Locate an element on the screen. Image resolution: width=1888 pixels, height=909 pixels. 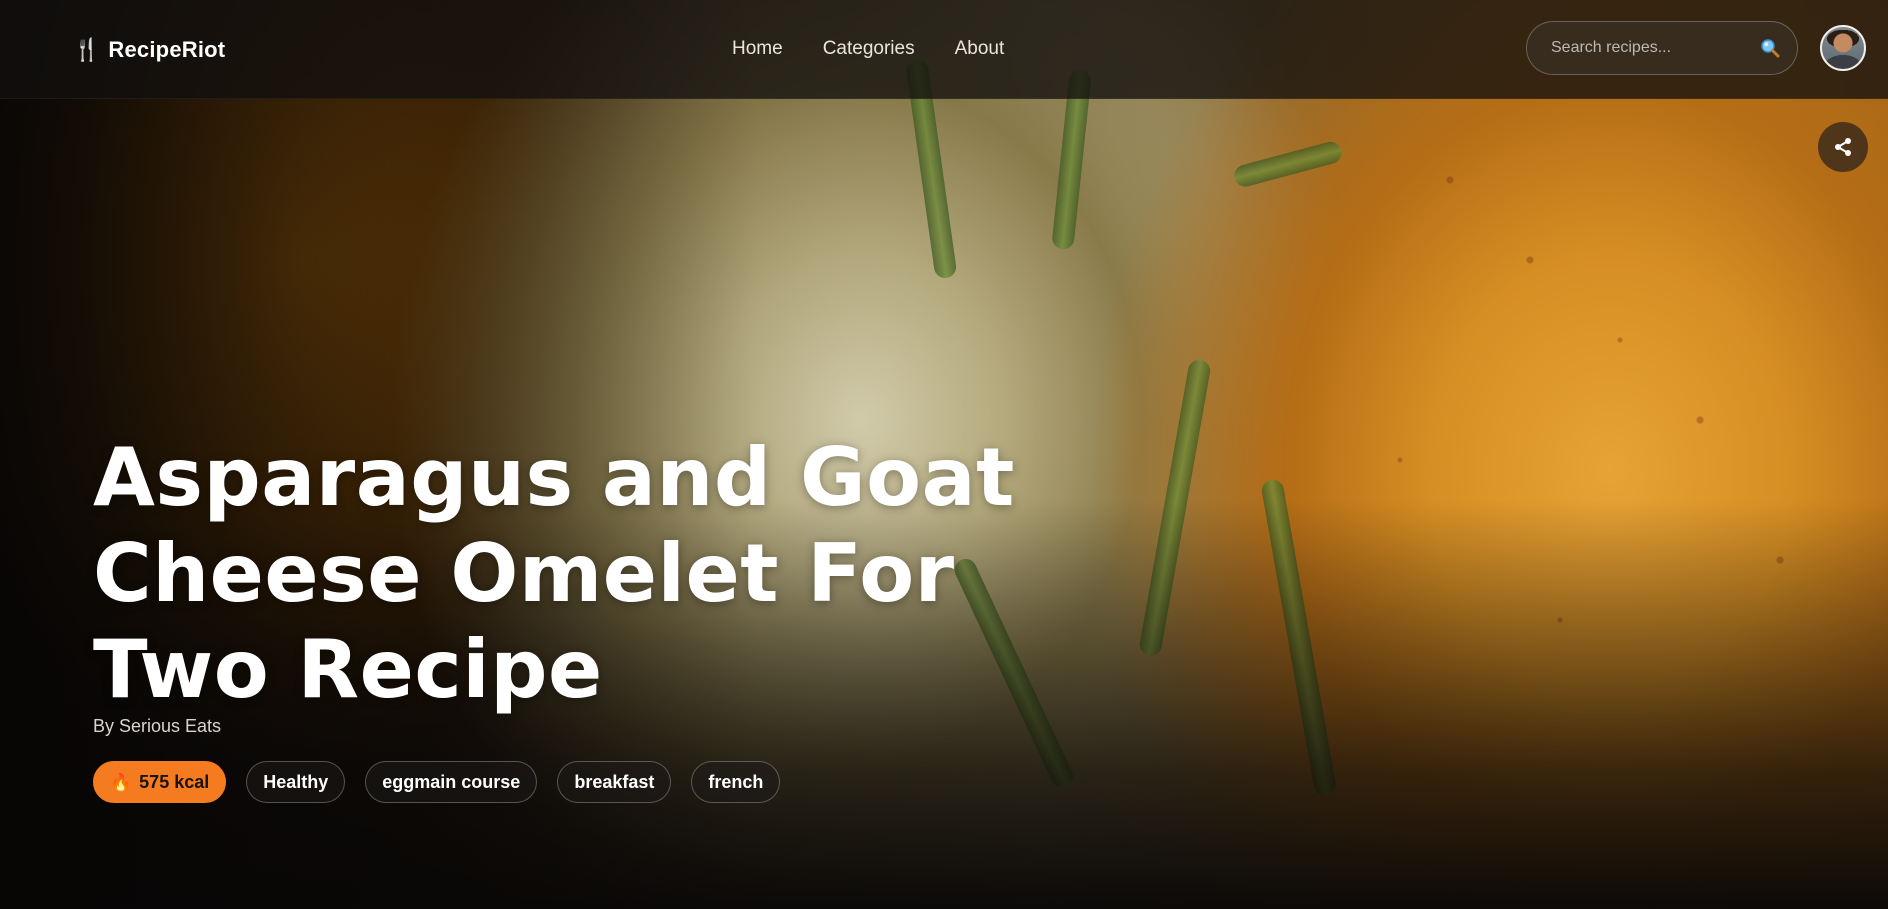
brand-name: RecipeRiot is located at coordinates (167, 49).